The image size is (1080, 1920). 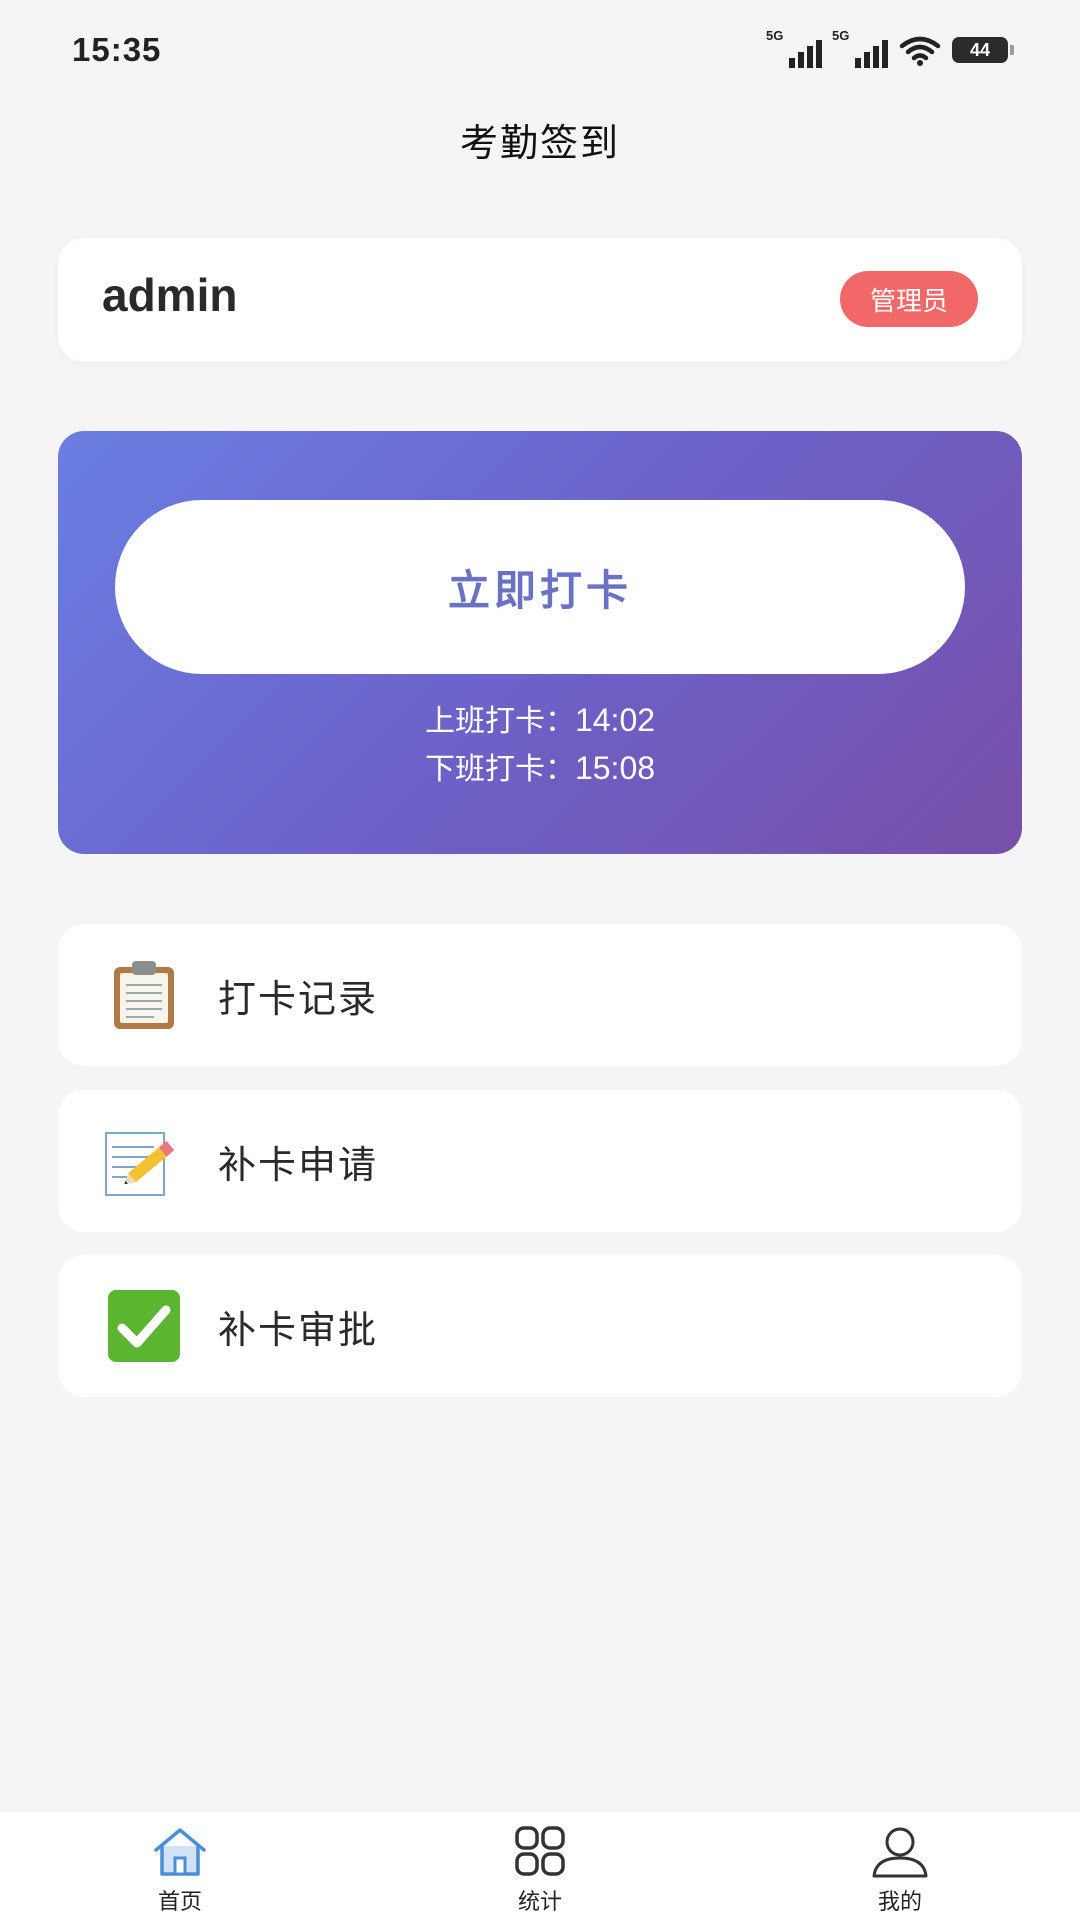 What do you see at coordinates (144, 995) in the screenshot?
I see `clipboard-icon` at bounding box center [144, 995].